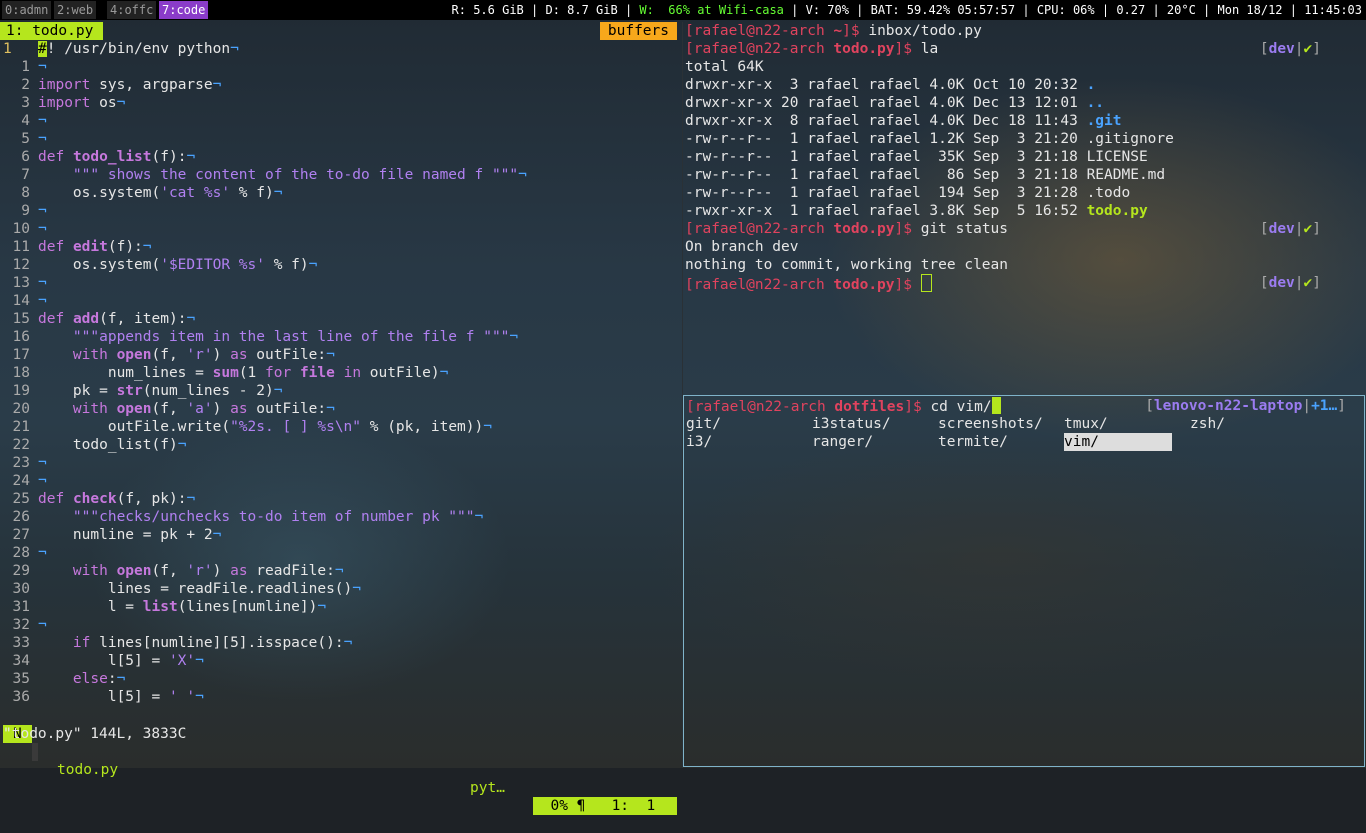 This screenshot has width=1366, height=833. Describe the element at coordinates (638, 31) in the screenshot. I see `vim-buffers-label: buffers` at that location.